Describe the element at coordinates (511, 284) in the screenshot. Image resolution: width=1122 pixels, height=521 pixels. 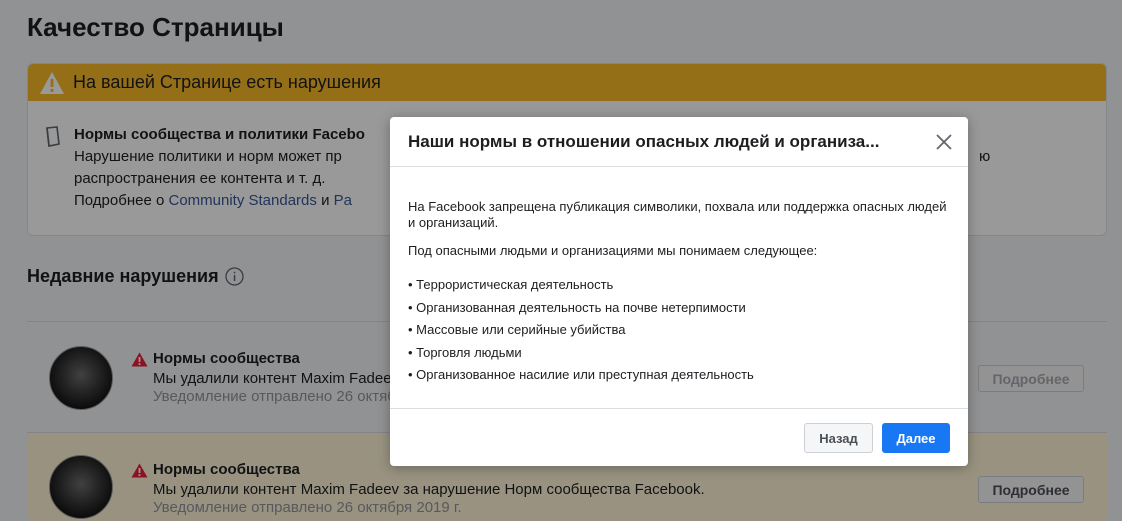
I see `list-item: • Террористическая деятельность` at that location.